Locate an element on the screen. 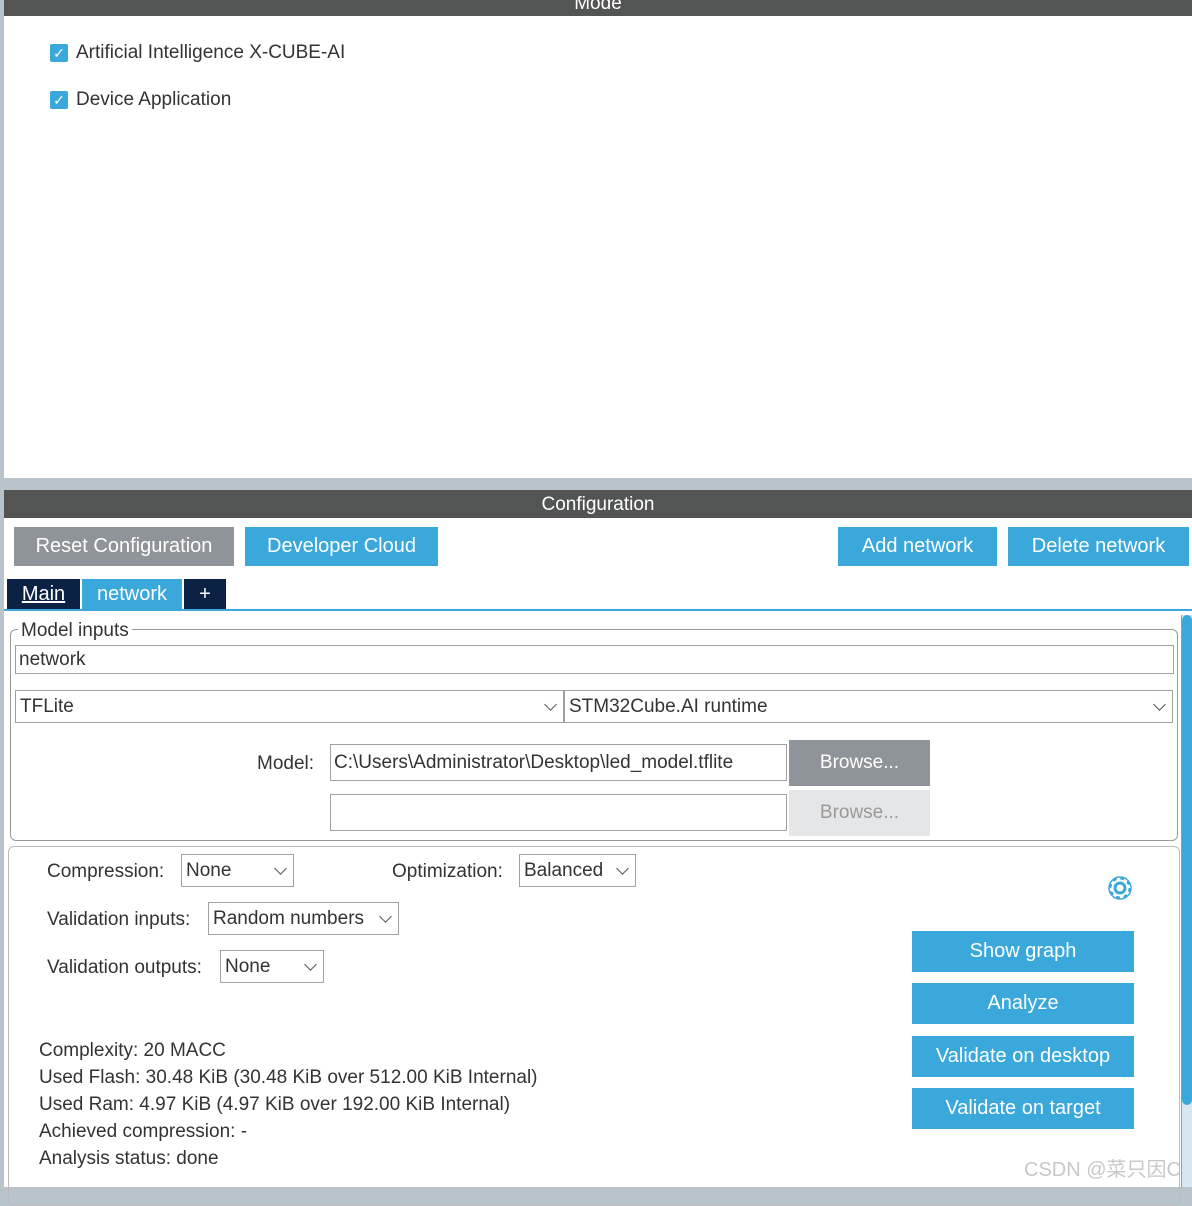  tab-main: Main is located at coordinates (43, 594).